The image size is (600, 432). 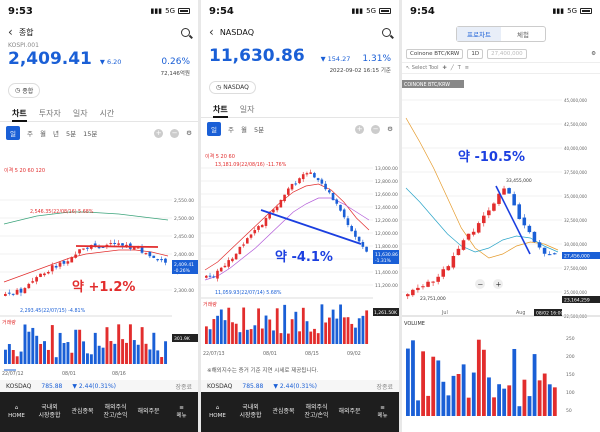 I want to click on category-chip: ◷ NASDAQ, so click(x=232, y=87).